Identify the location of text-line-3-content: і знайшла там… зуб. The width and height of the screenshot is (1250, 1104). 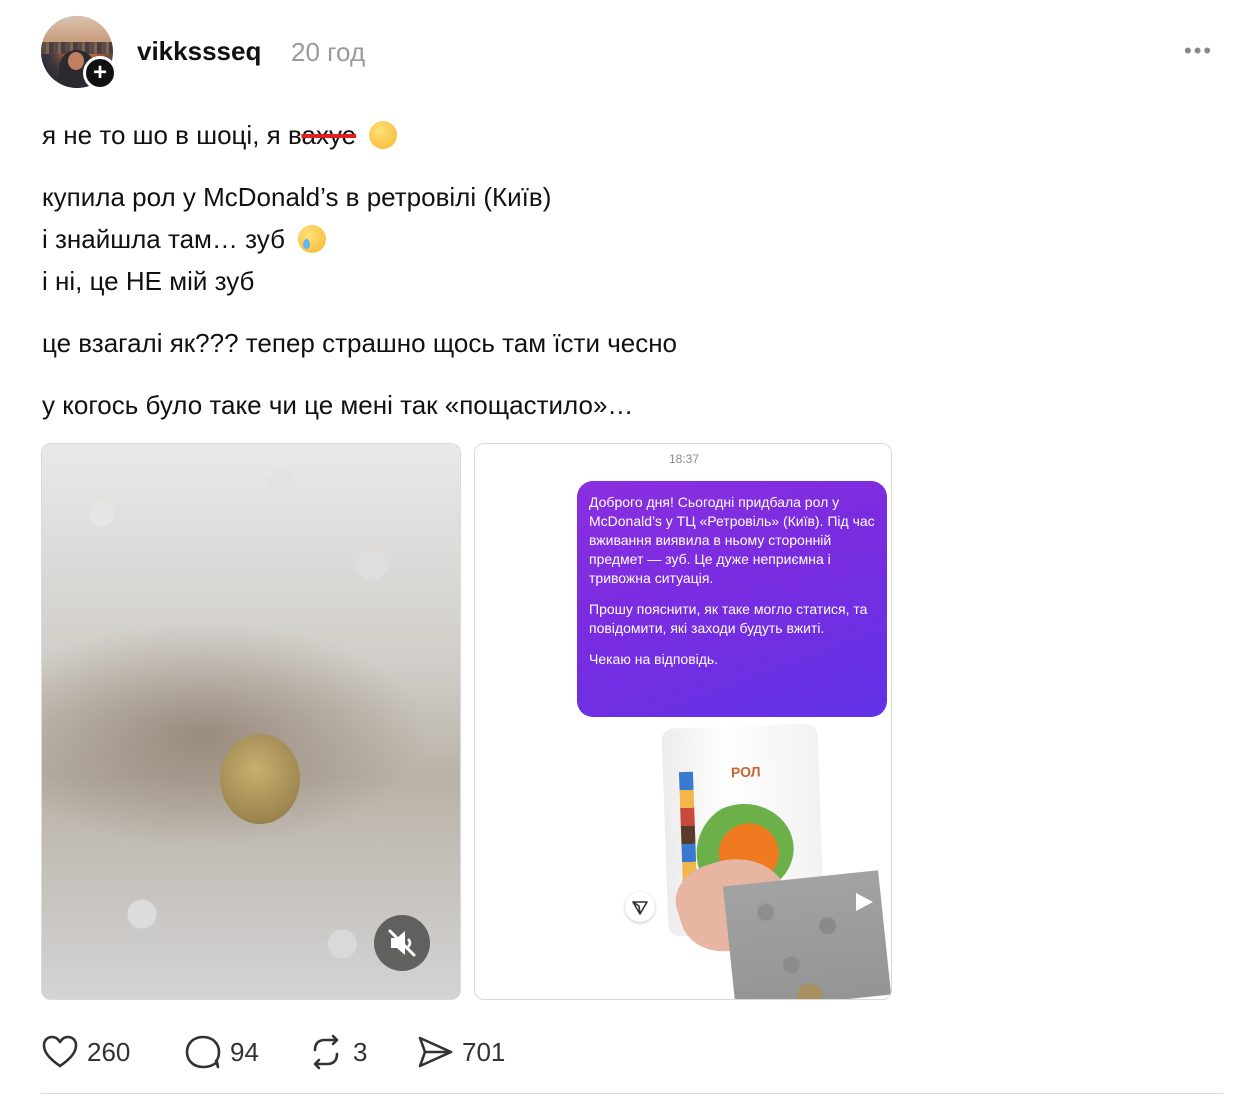
(163, 239).